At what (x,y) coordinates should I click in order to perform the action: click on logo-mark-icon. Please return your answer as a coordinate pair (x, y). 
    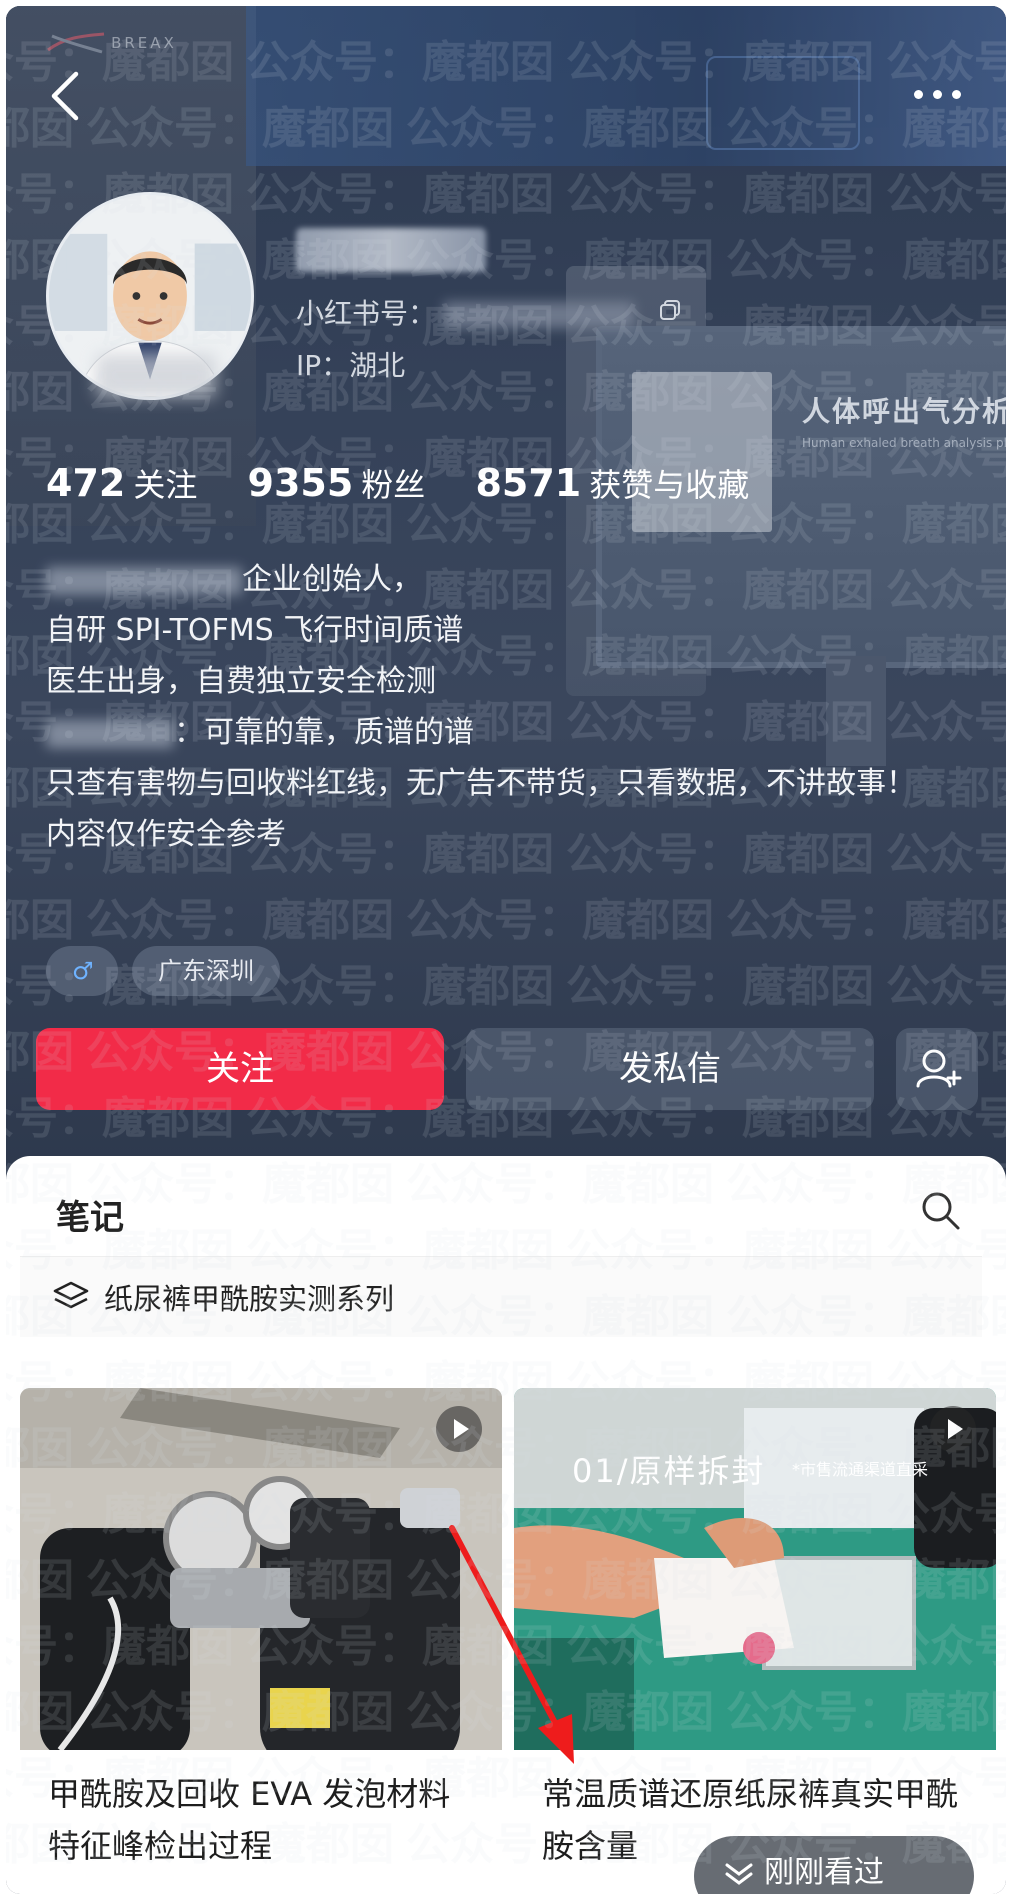
    Looking at the image, I should click on (76, 43).